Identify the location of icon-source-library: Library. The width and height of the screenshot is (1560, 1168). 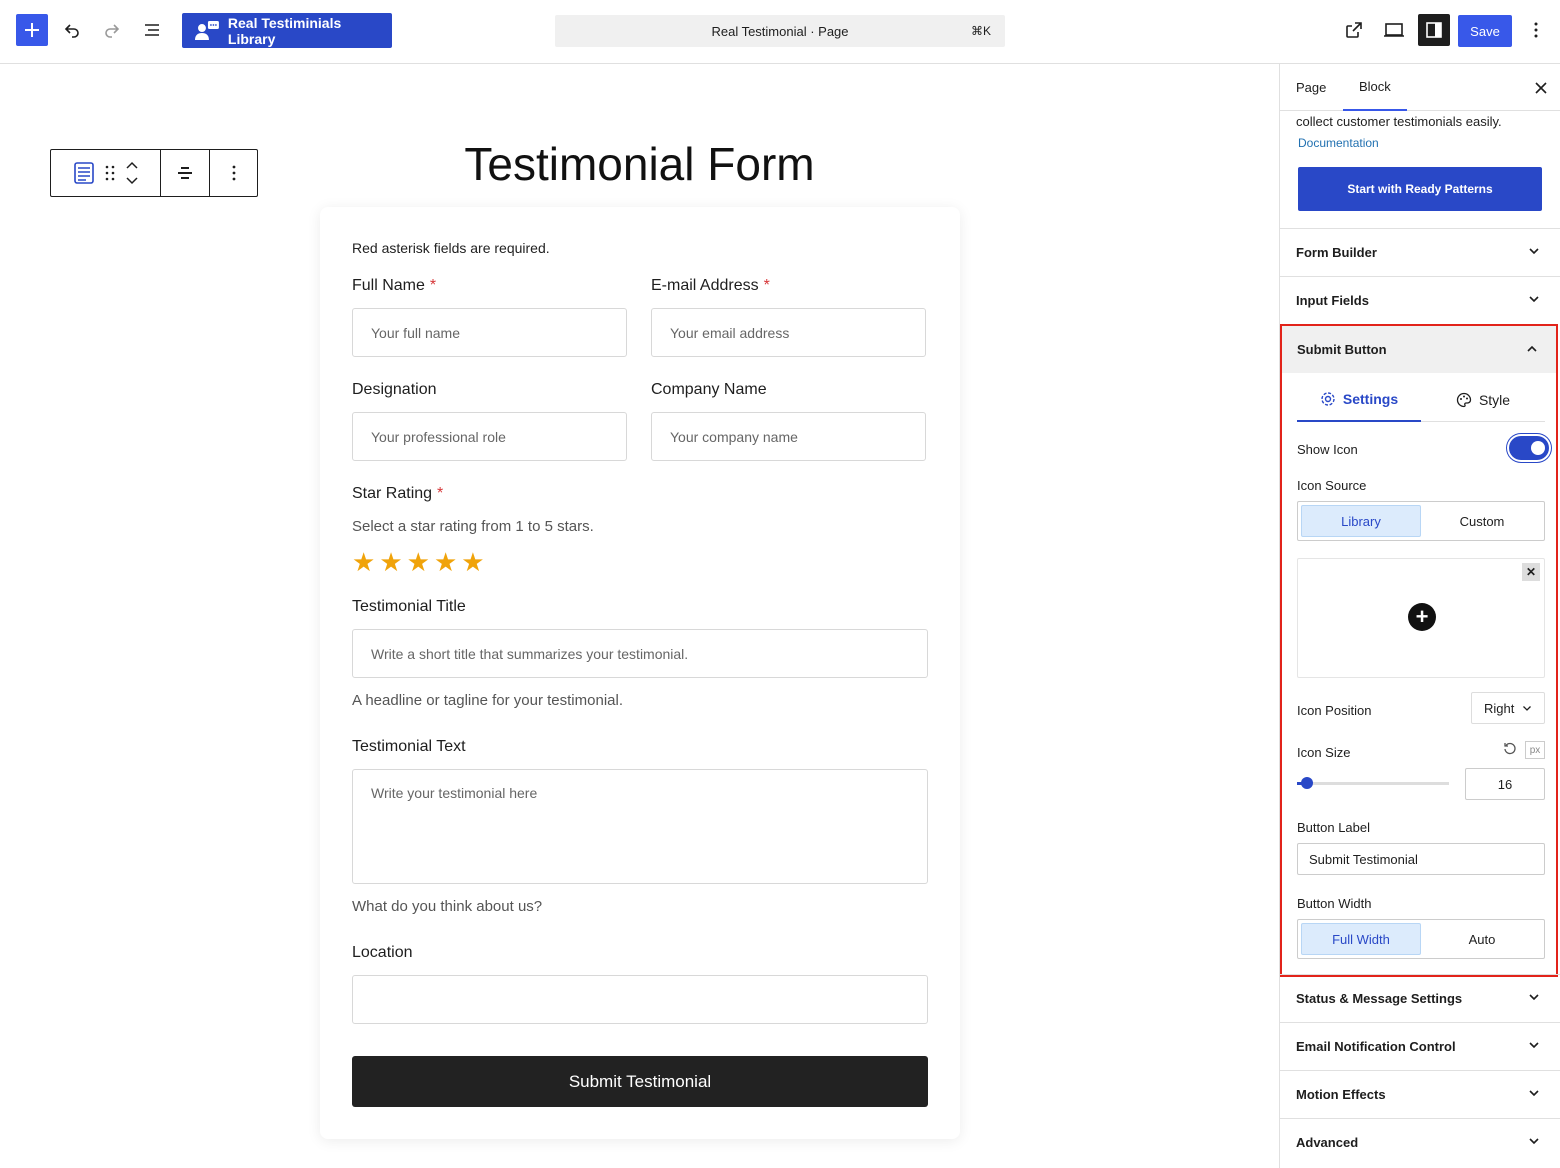
(1361, 521).